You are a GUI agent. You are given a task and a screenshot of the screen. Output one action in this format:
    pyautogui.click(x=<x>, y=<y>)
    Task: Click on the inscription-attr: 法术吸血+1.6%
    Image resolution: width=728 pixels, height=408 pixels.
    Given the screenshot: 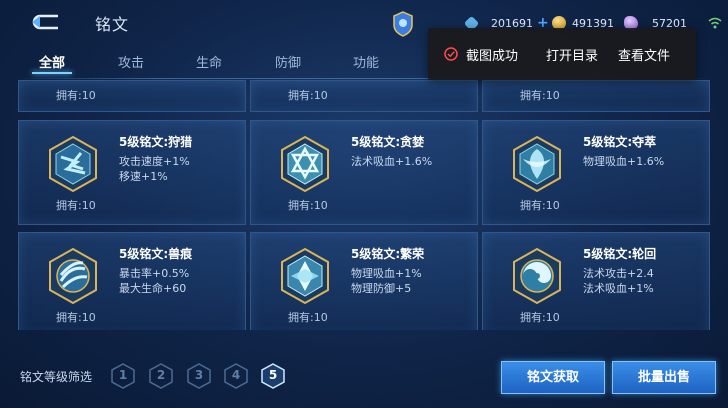 What is the action you would take?
    pyautogui.click(x=392, y=161)
    